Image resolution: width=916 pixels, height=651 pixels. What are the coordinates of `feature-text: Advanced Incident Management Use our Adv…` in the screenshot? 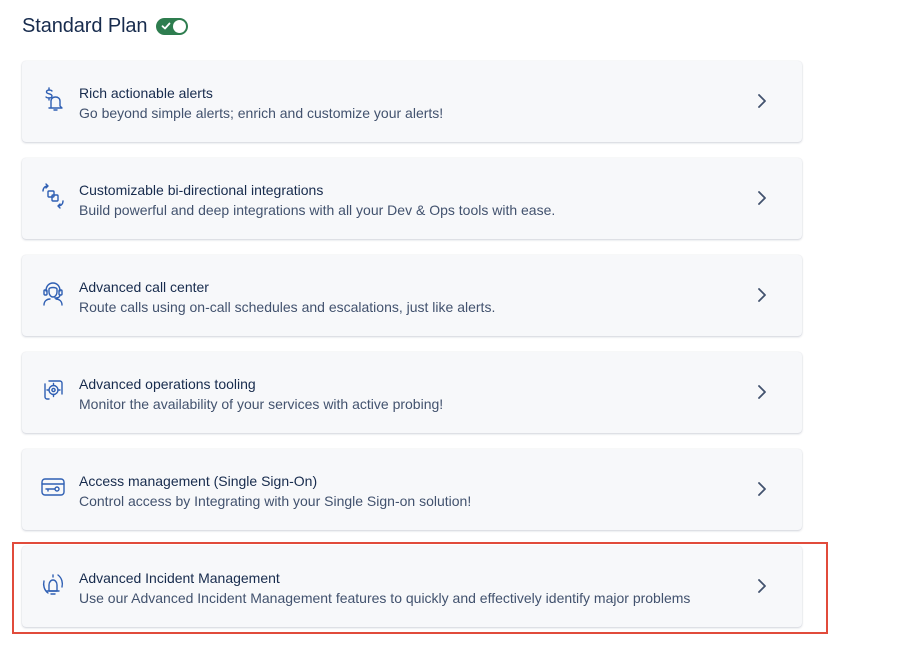 It's located at (410, 588).